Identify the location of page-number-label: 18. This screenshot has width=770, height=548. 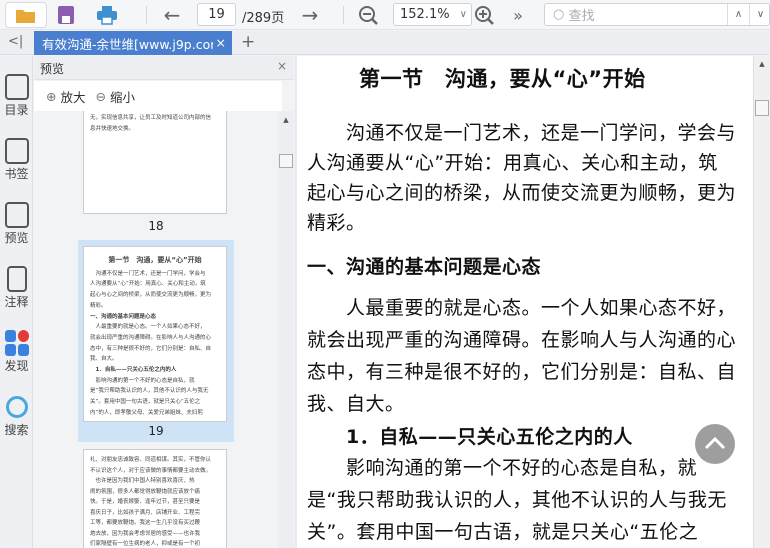
(156, 226).